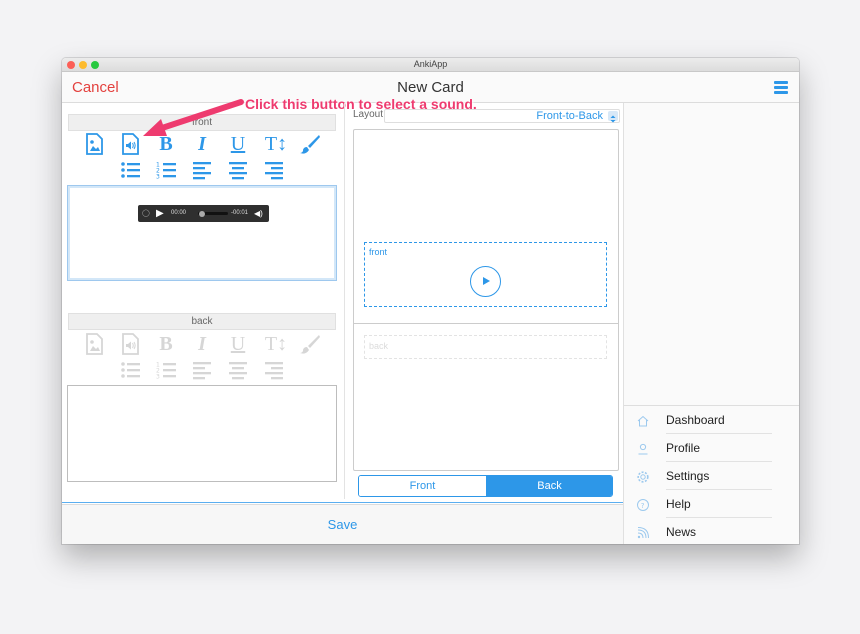 The height and width of the screenshot is (634, 860). Describe the element at coordinates (202, 344) in the screenshot. I see `italic-button-disabled: I` at that location.